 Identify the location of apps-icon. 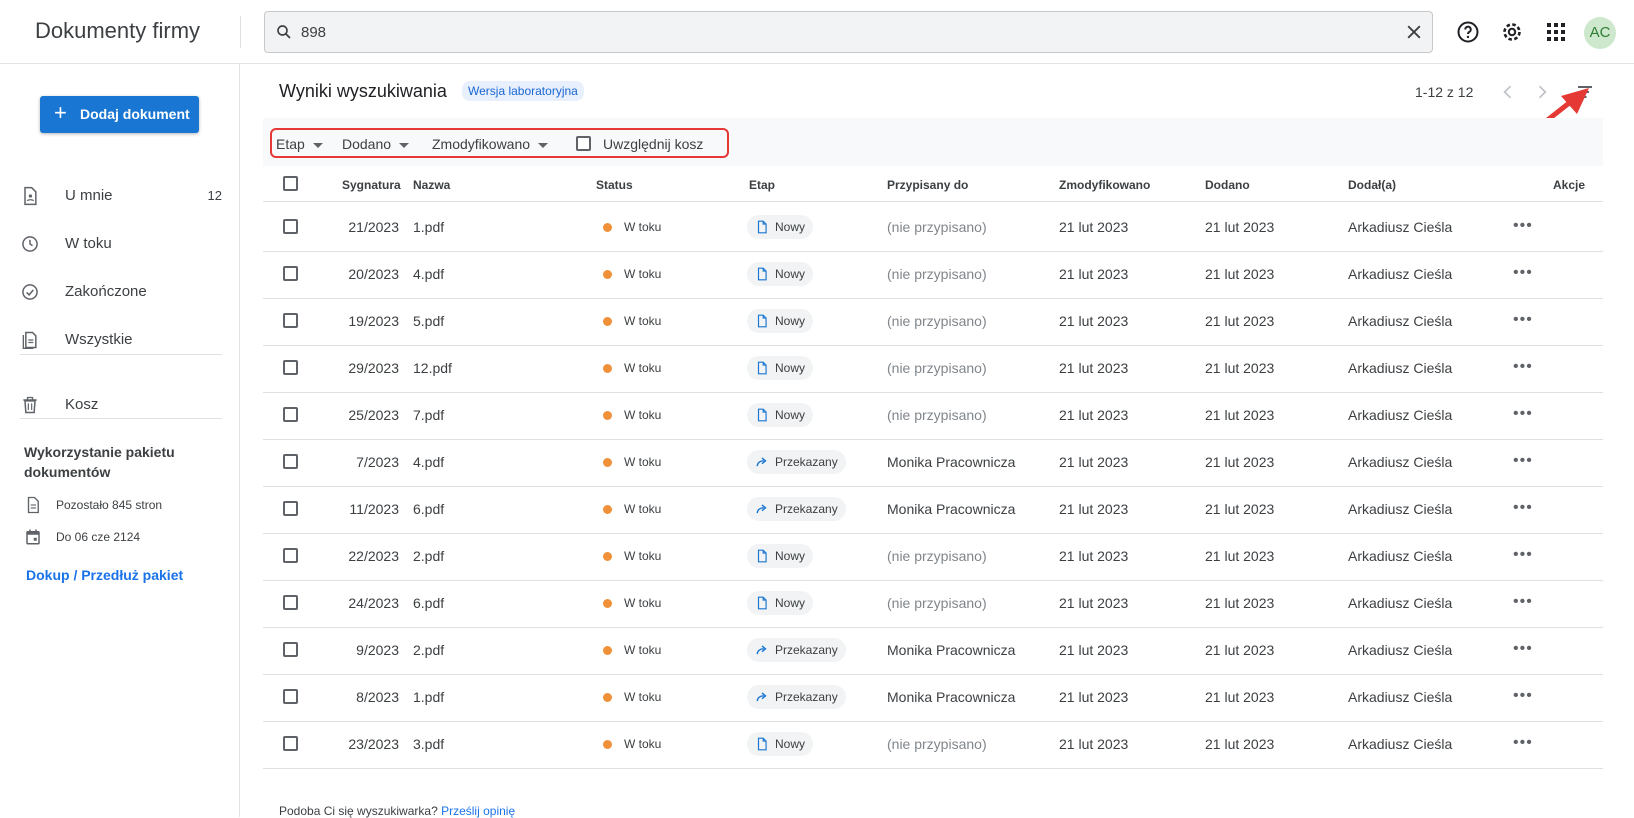
(1556, 32).